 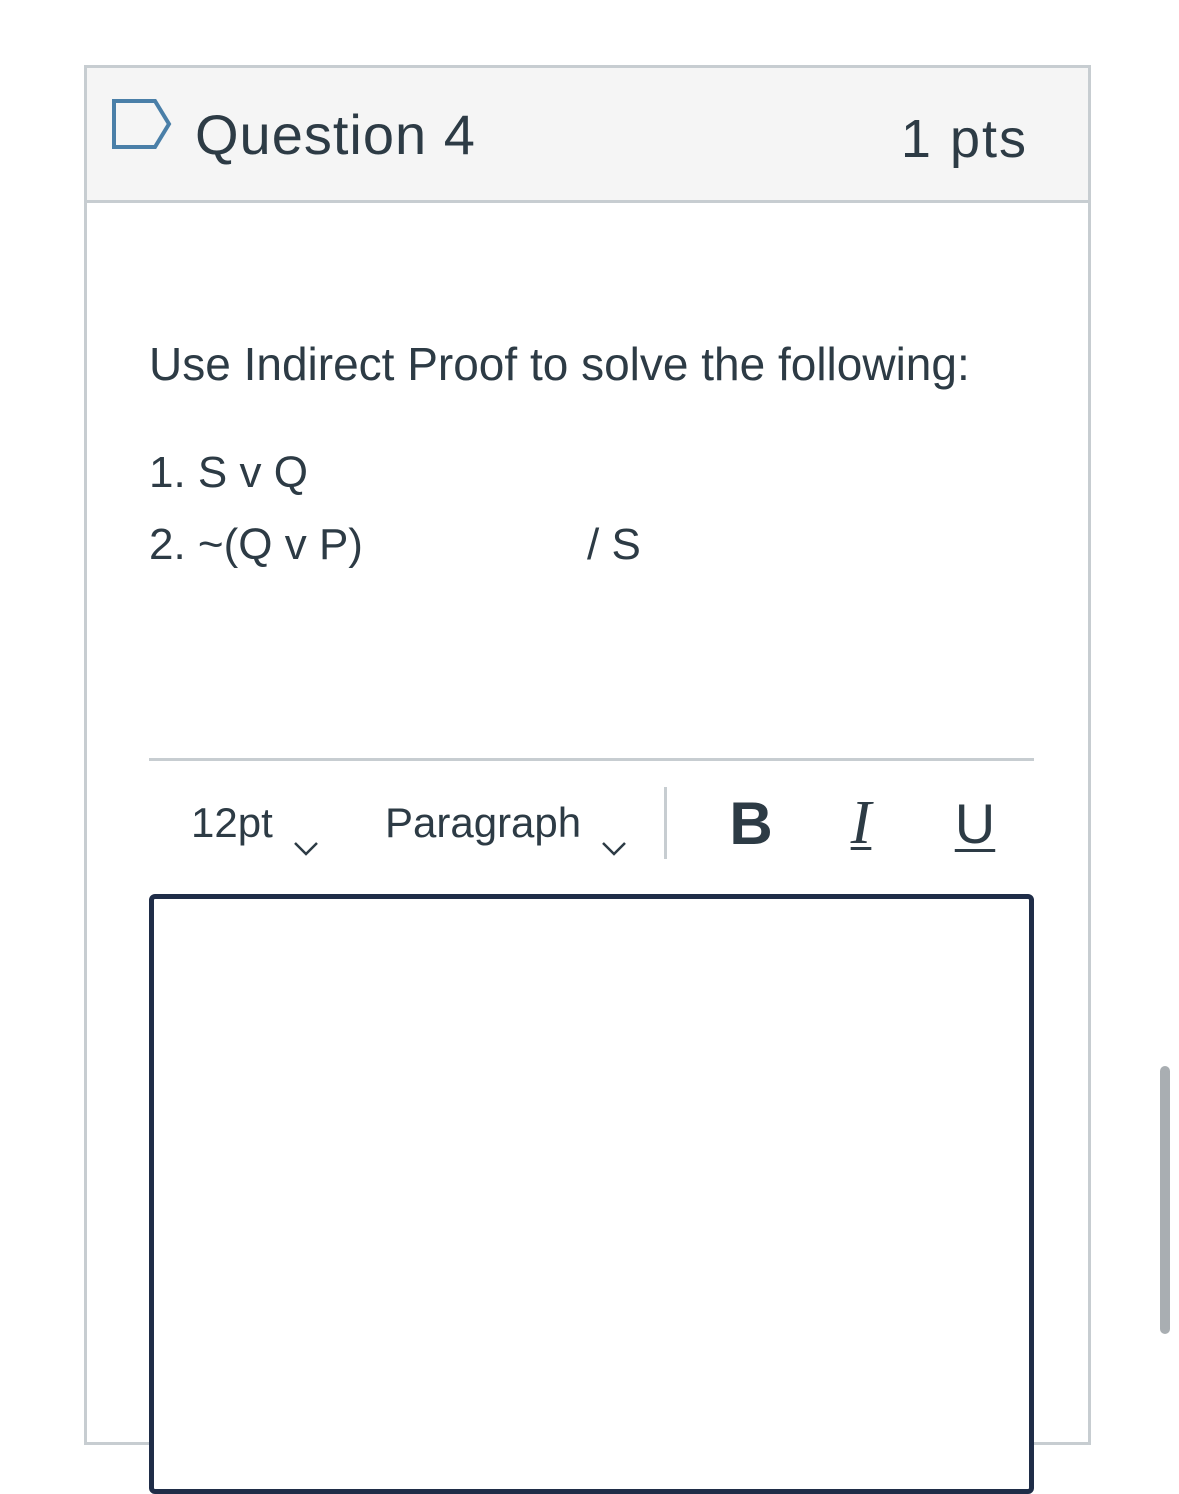 I want to click on premise-2: 2. ~(Q v P), so click(x=256, y=544).